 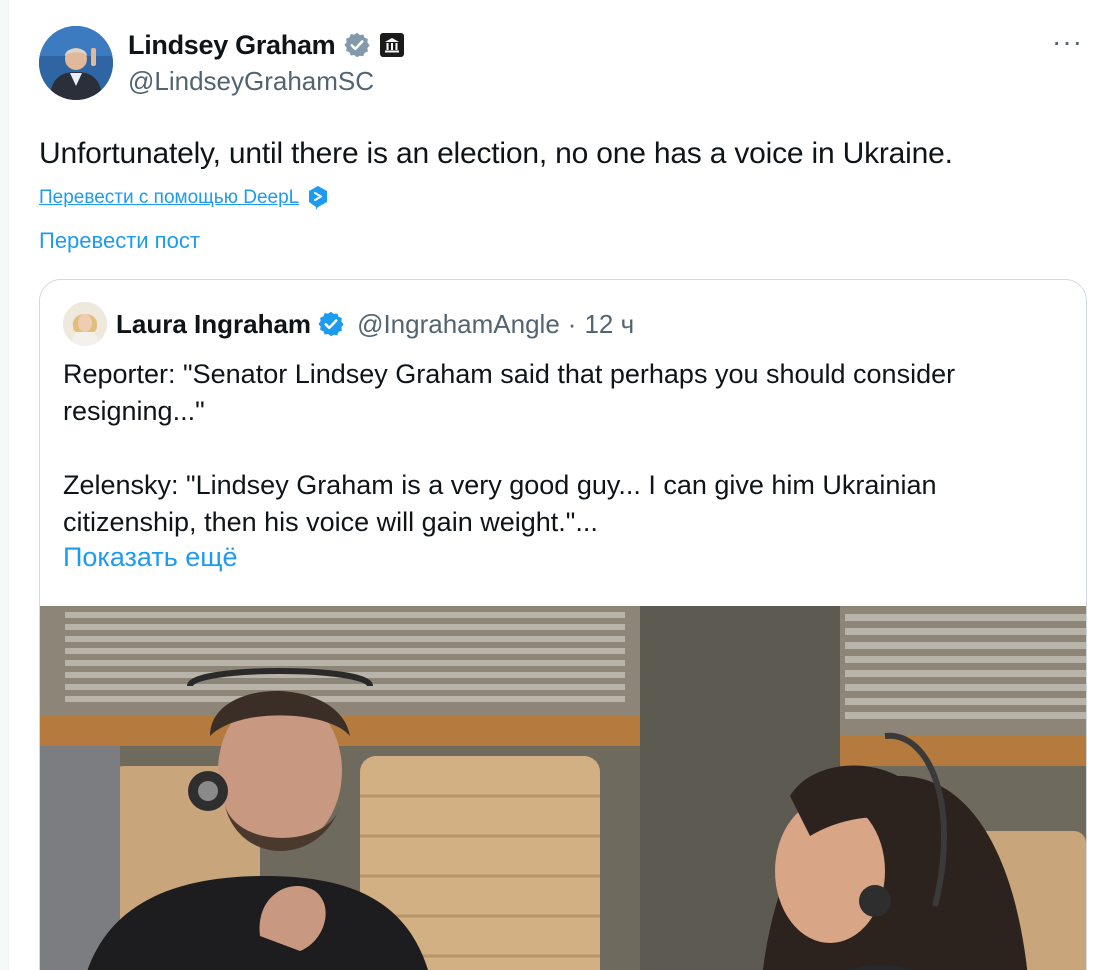 I want to click on timeline-border, so click(x=4, y=485).